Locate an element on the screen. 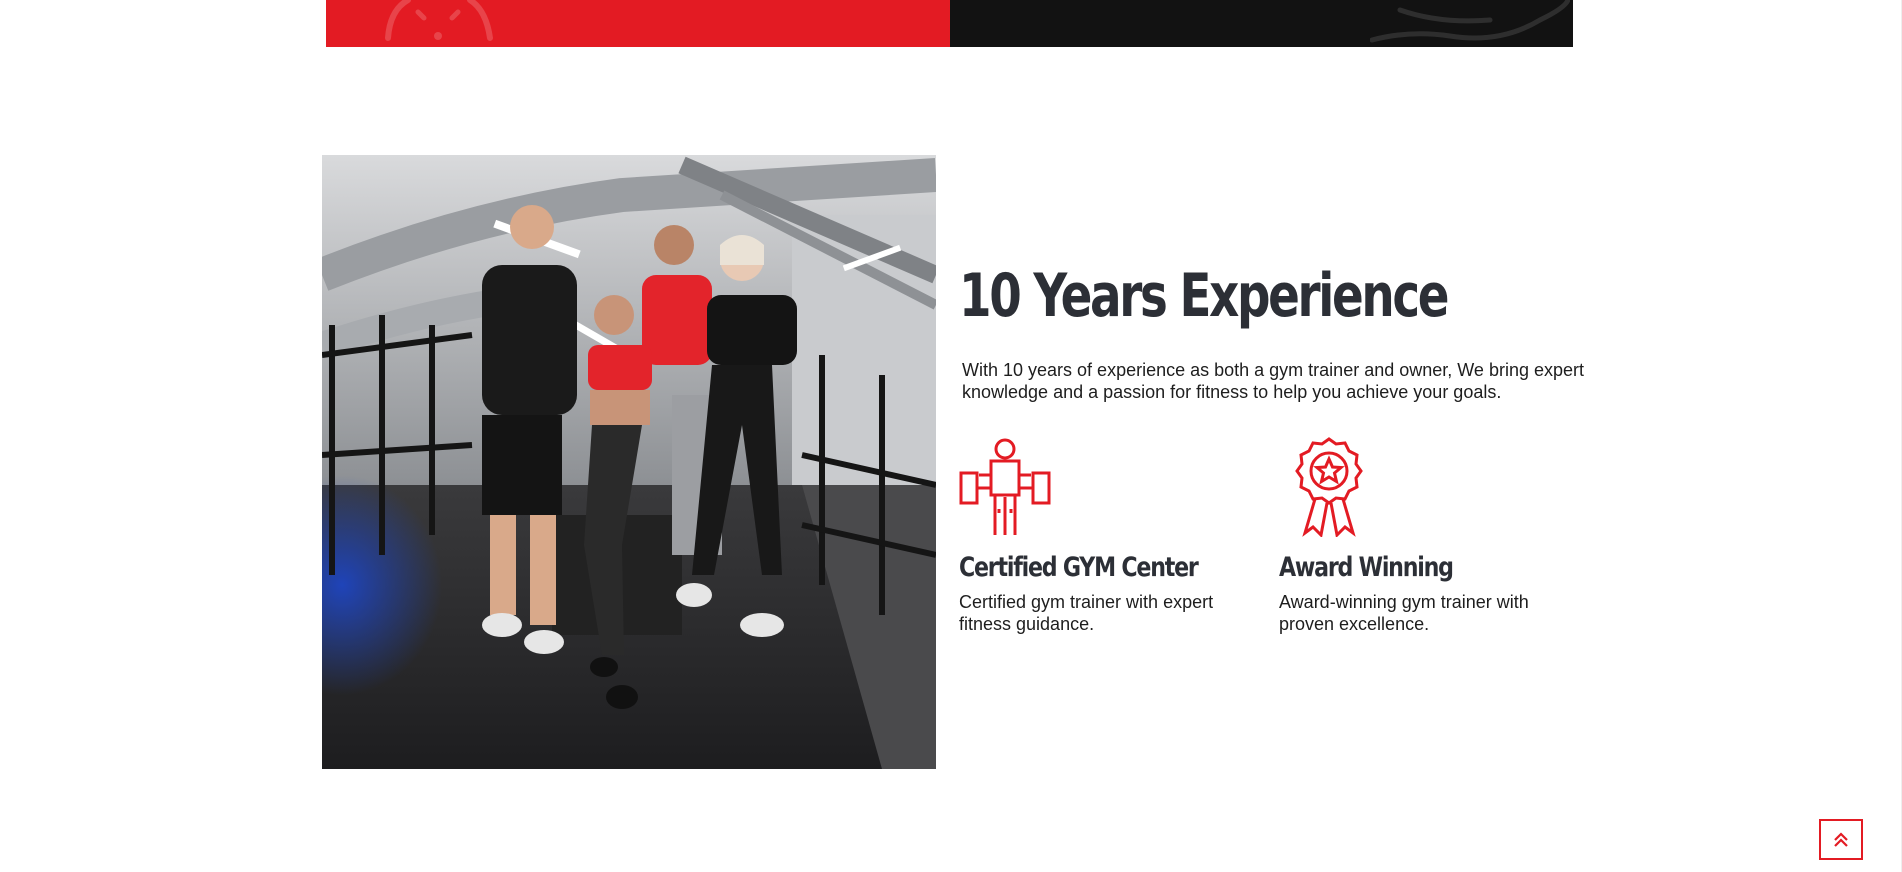  double-chevron-up-icon is located at coordinates (1841, 839).